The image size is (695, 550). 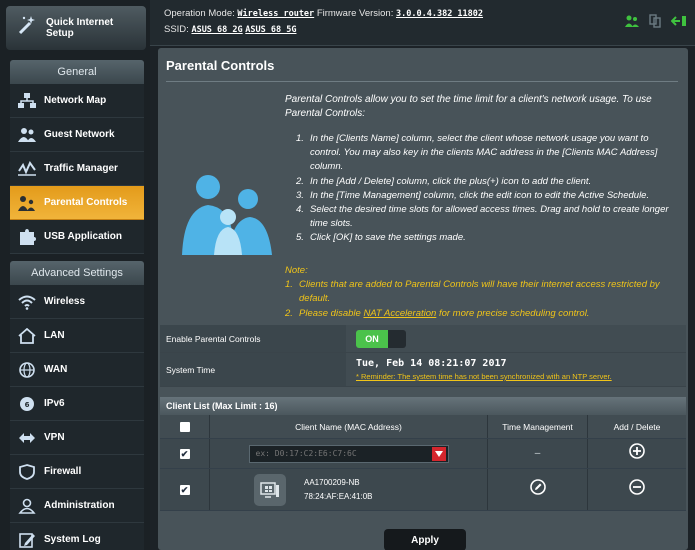 What do you see at coordinates (27, 100) in the screenshot?
I see `network-map-icon` at bounding box center [27, 100].